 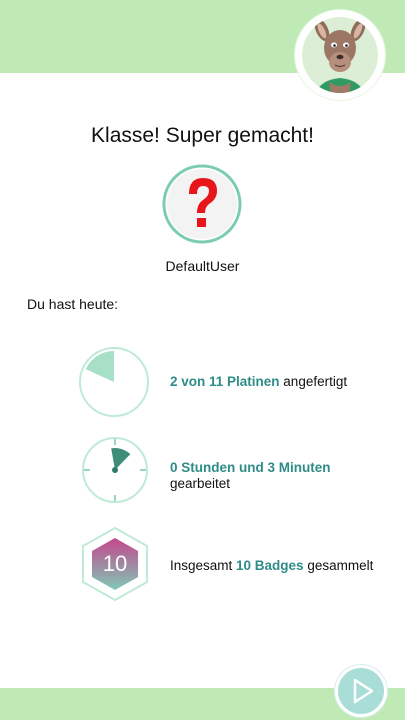 I want to click on badges-stat-suffix: gesammelt, so click(x=338, y=565).